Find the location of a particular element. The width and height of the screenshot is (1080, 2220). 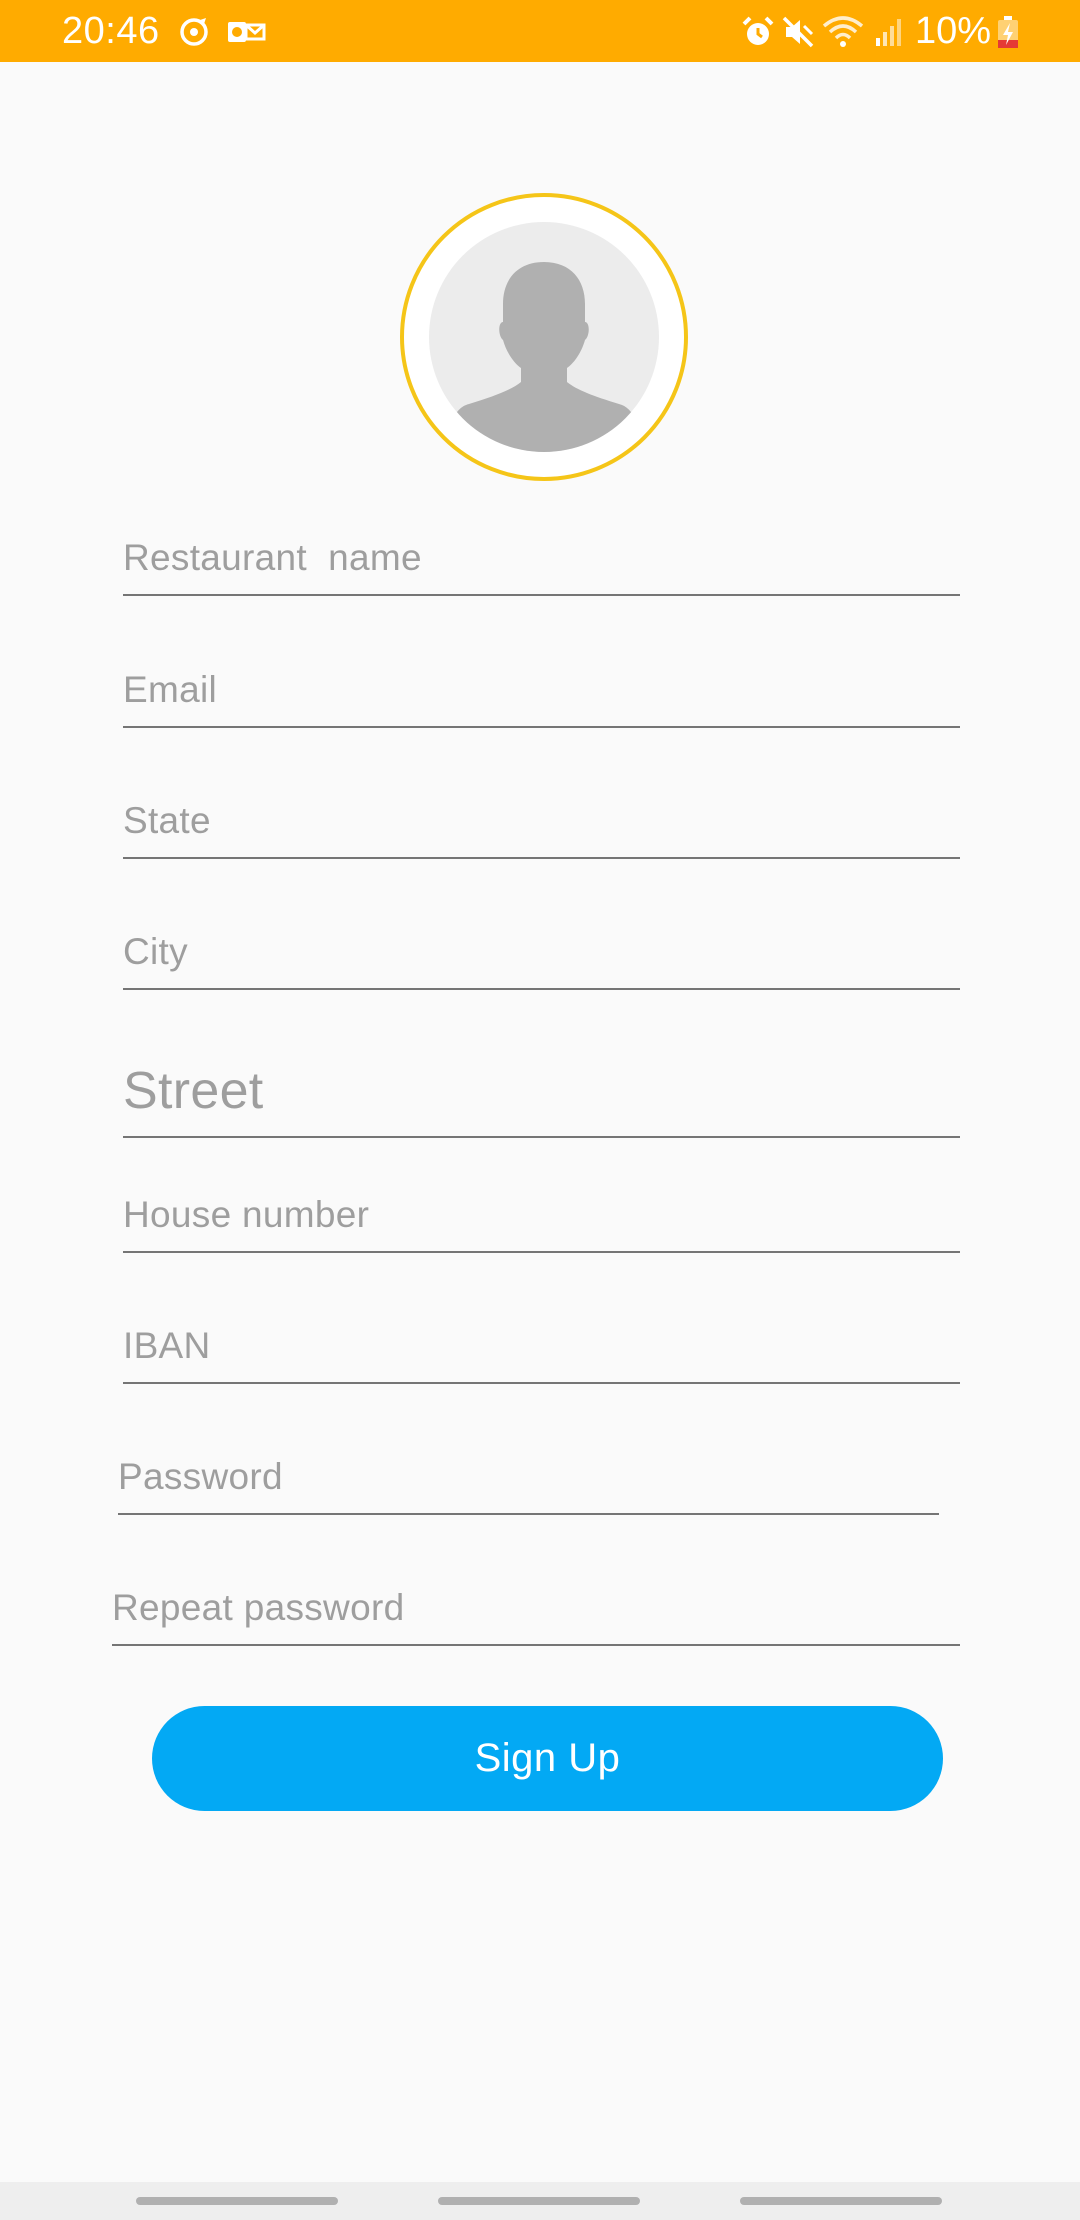

person-placeholder-icon is located at coordinates (544, 337).